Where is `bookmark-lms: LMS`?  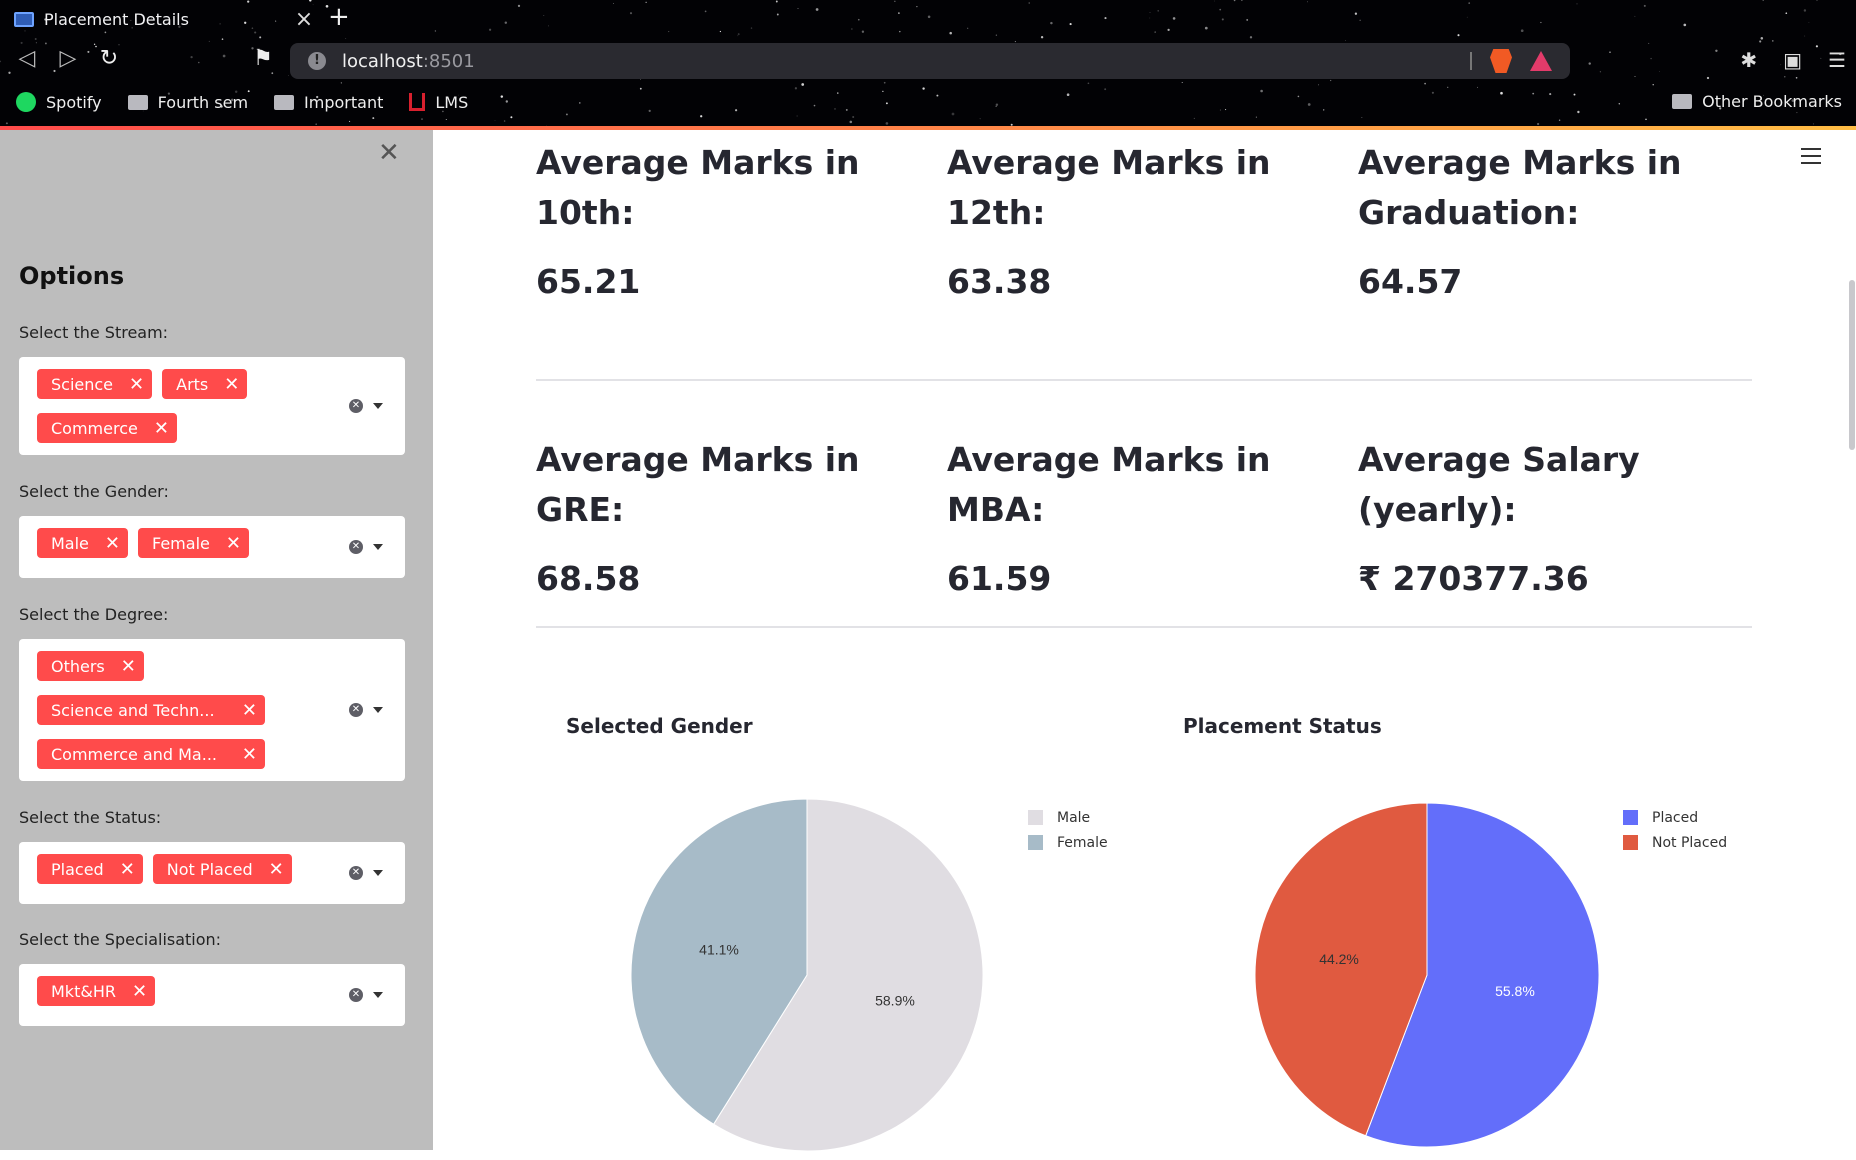 bookmark-lms: LMS is located at coordinates (438, 102).